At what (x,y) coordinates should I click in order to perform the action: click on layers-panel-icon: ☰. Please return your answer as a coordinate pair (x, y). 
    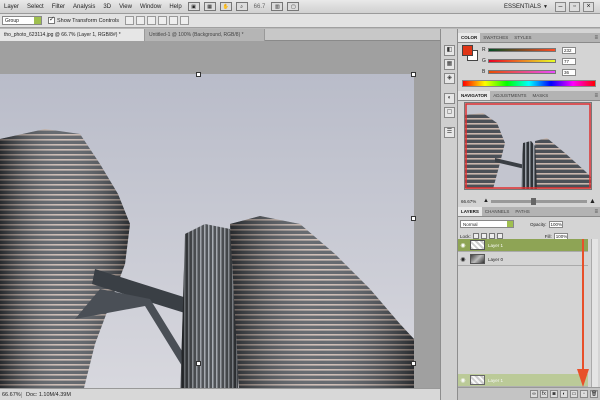
    Looking at the image, I should click on (449, 132).